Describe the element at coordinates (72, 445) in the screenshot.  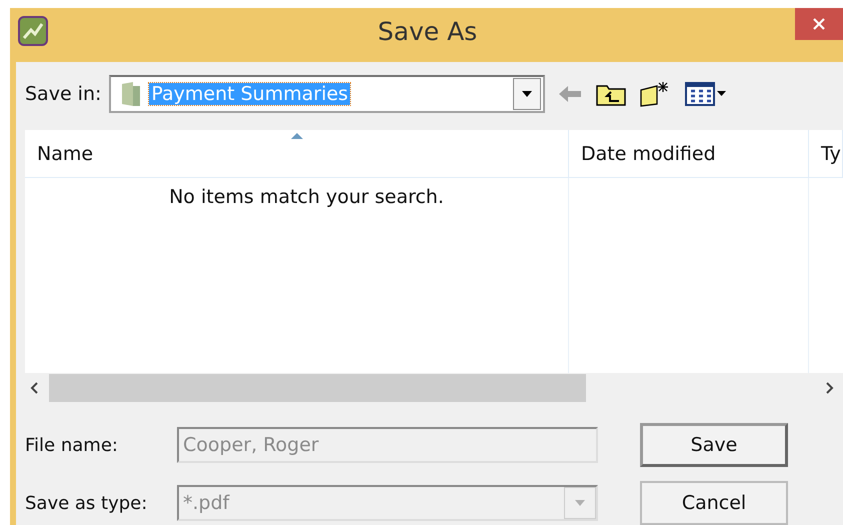
I see `file-name-label: File name:` at that location.